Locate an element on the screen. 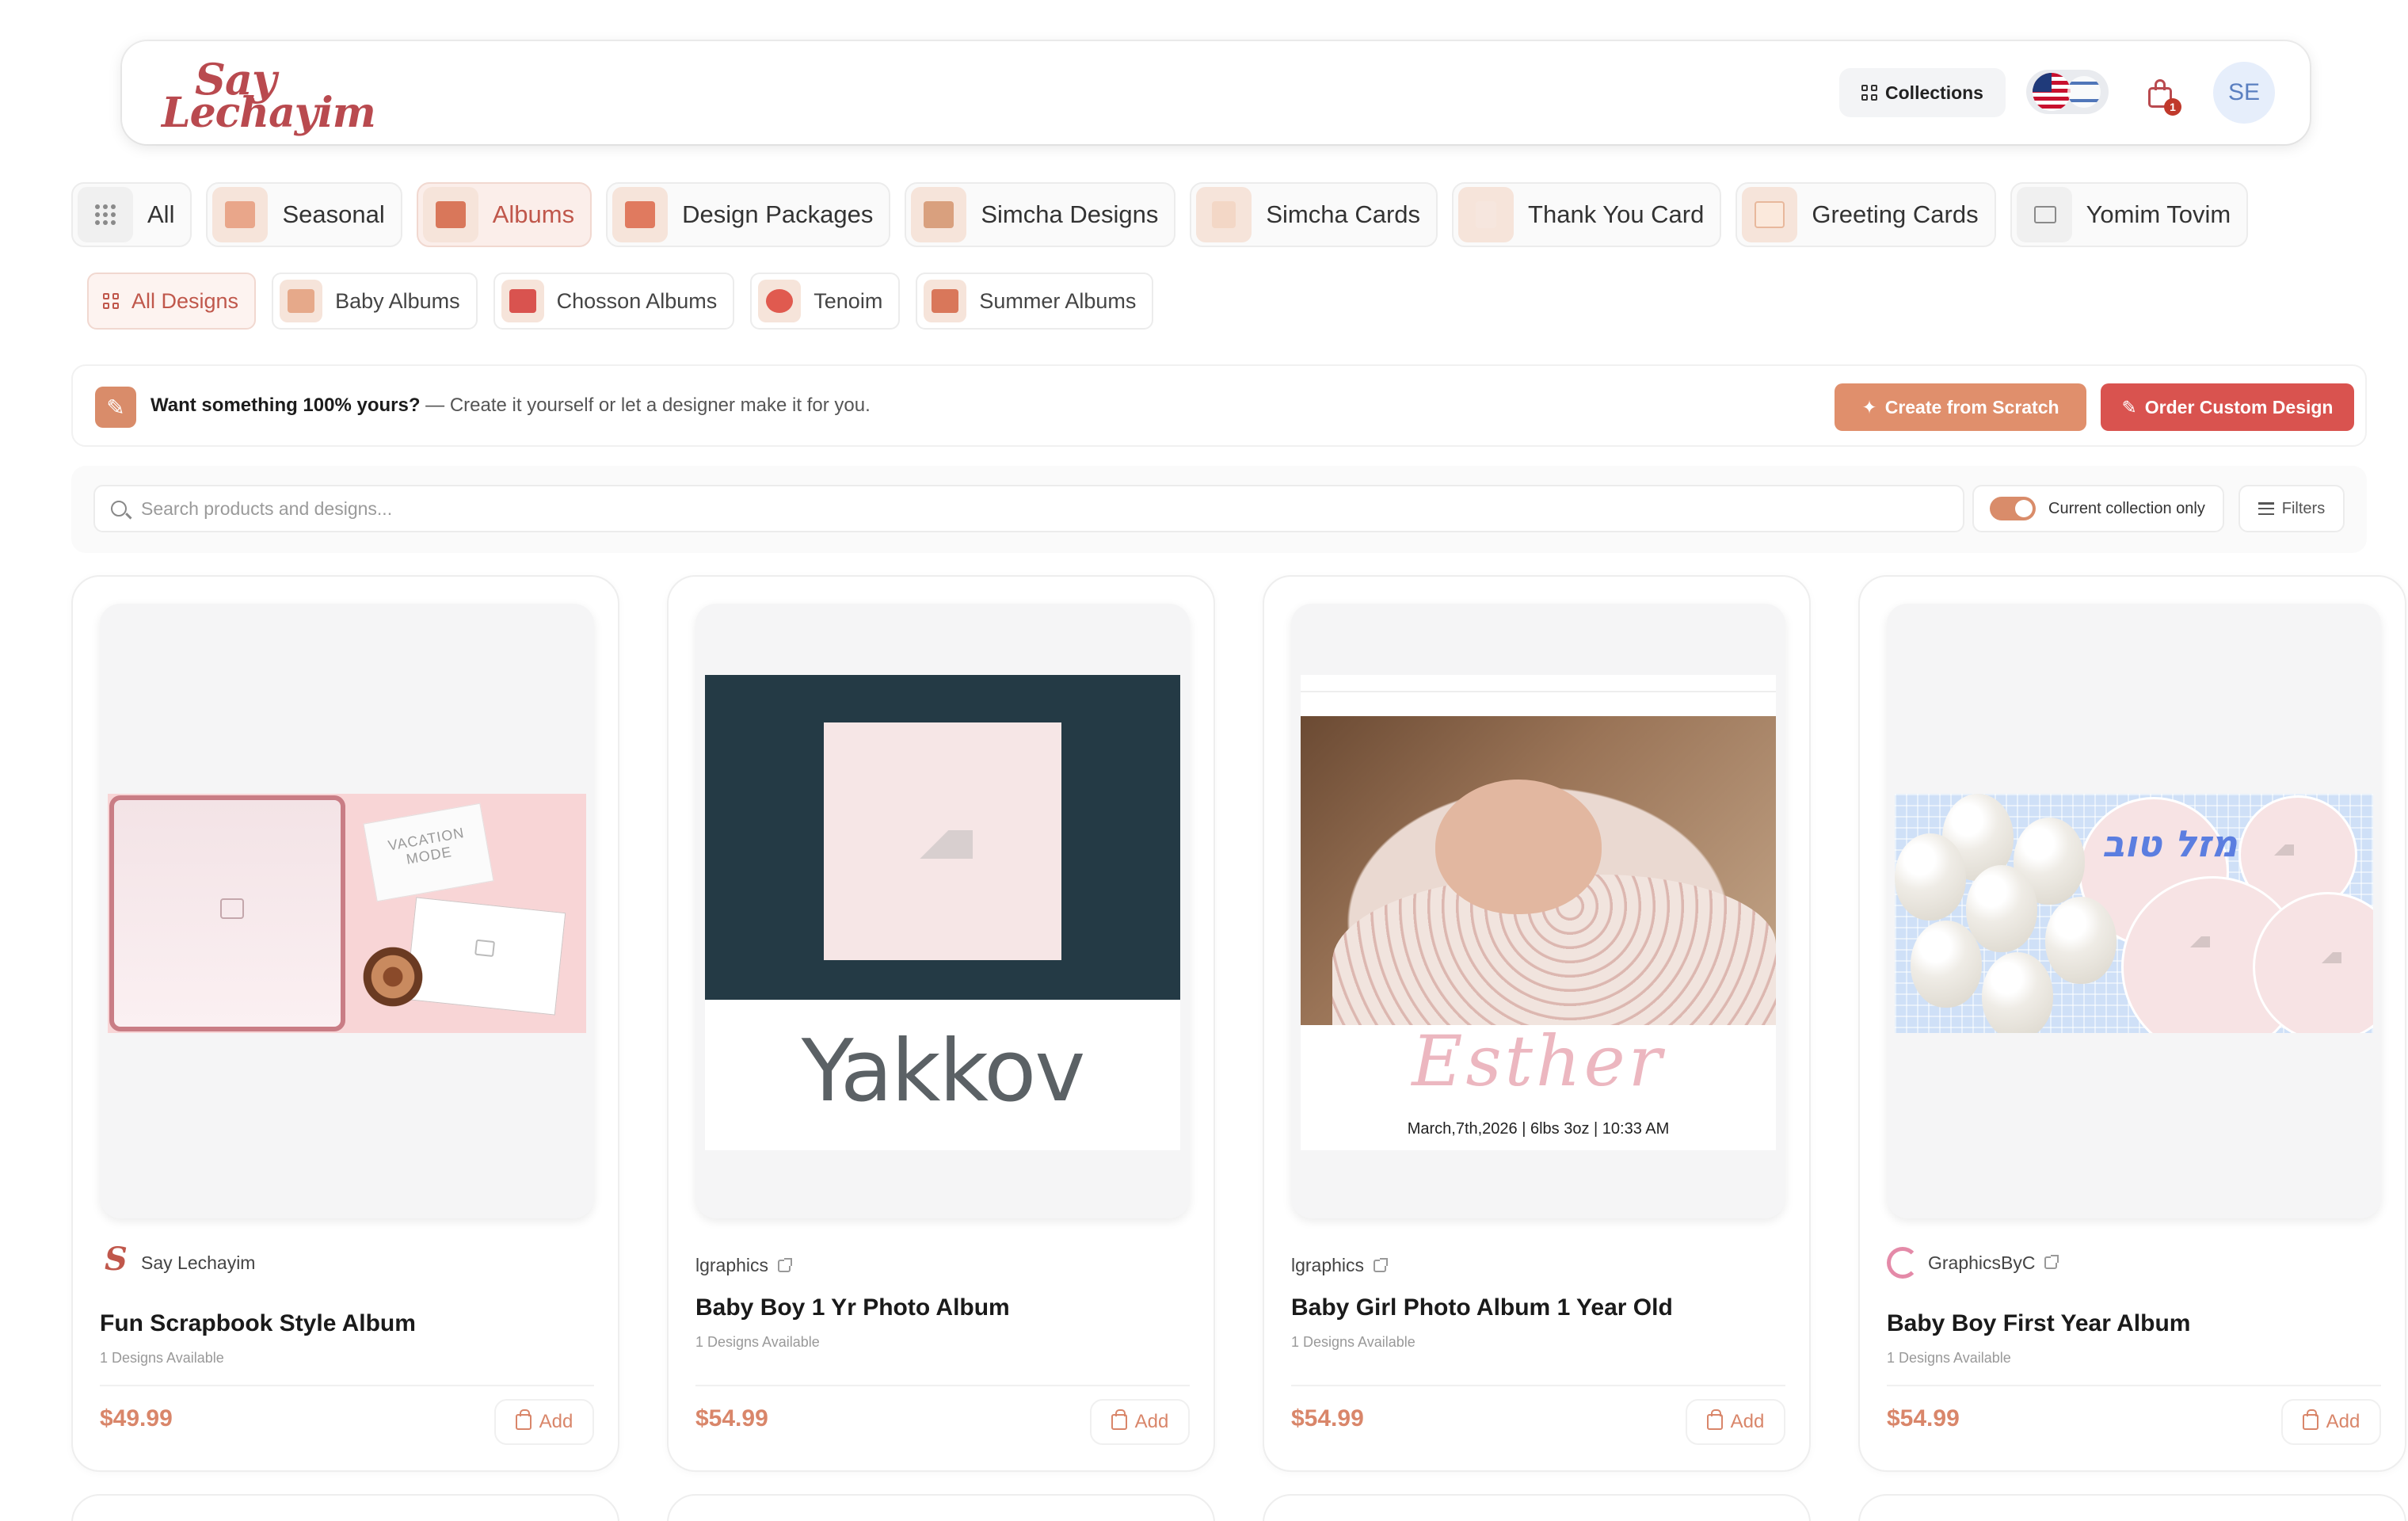 The height and width of the screenshot is (1521, 2408). subcategory-summer-albums: Summer Albums is located at coordinates (1035, 302).